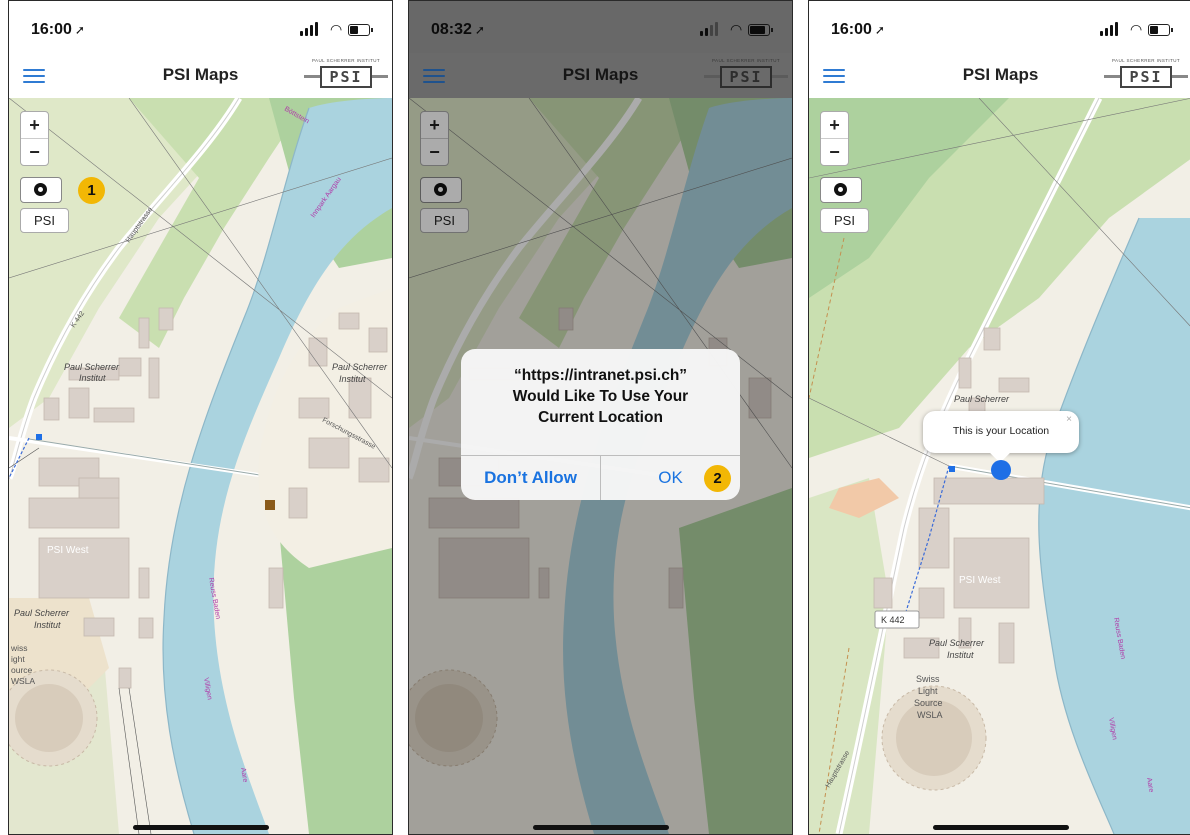 The width and height of the screenshot is (1190, 835). What do you see at coordinates (717, 478) in the screenshot?
I see `step-badge: 2` at bounding box center [717, 478].